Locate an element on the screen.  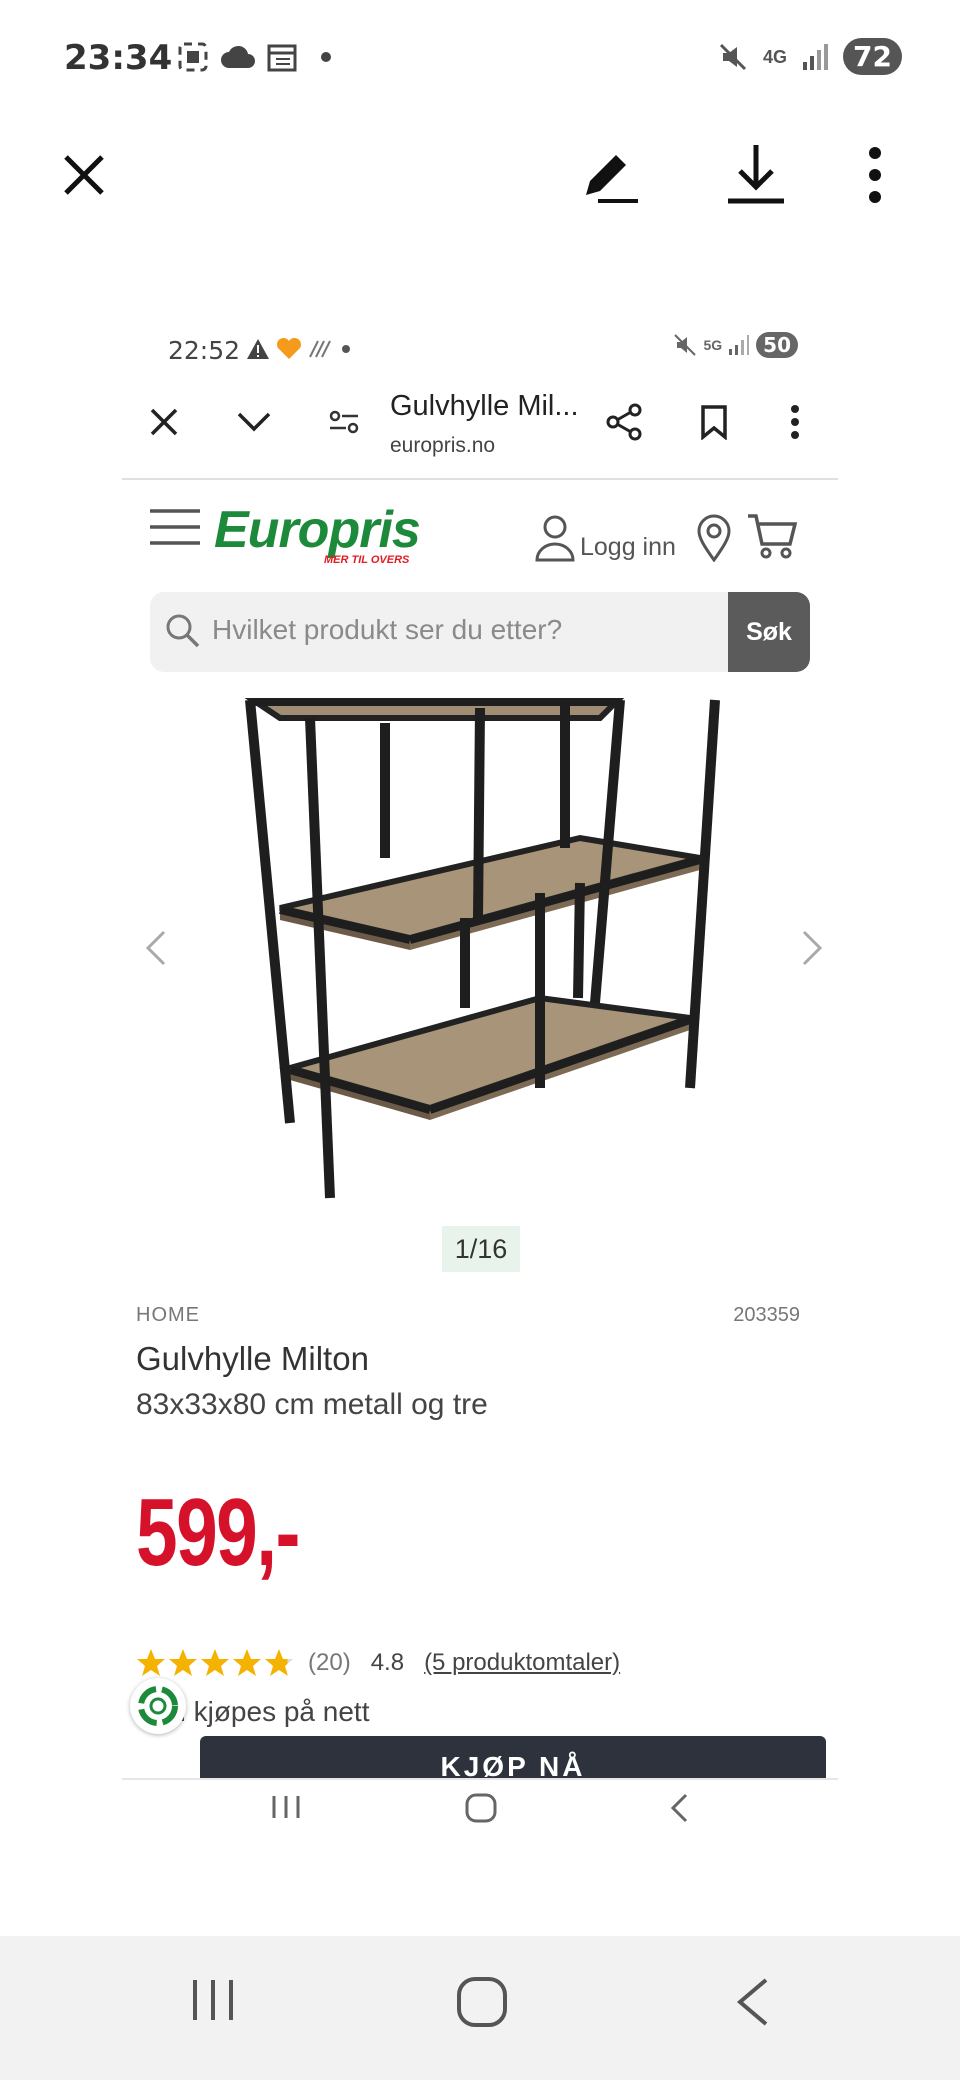
search-bar: Hvilket produkt ser du etter? Søk is located at coordinates (480, 632).